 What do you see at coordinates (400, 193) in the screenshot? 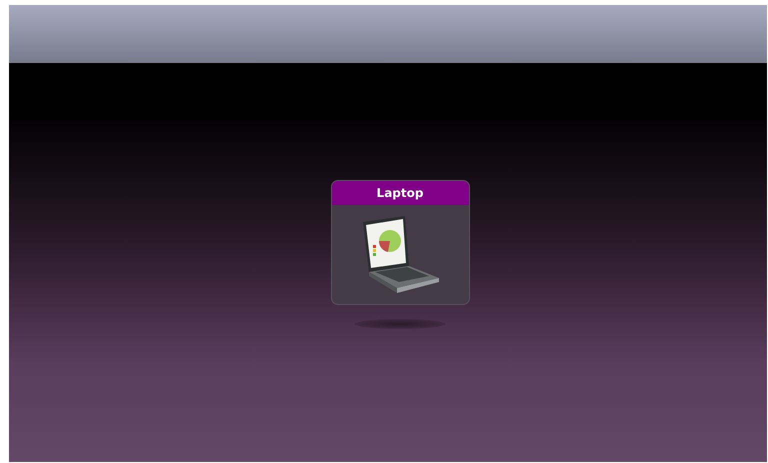
I see `tile-title: Laptop` at bounding box center [400, 193].